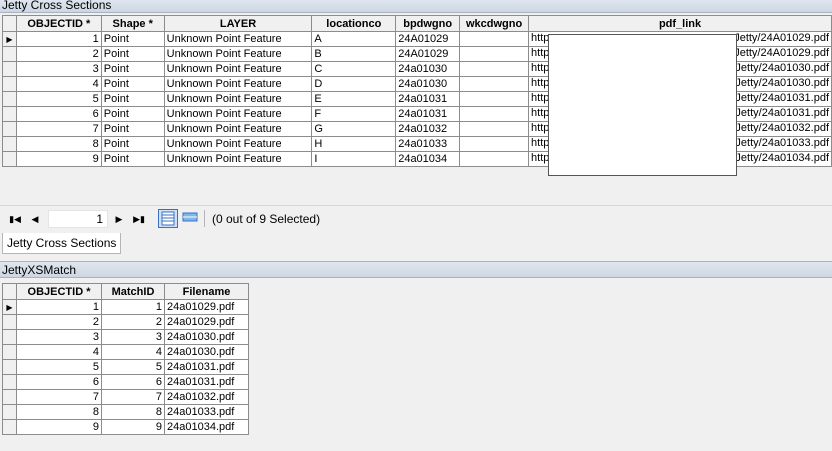 This screenshot has height=451, width=832. I want to click on cell-locationco: C, so click(354, 69).